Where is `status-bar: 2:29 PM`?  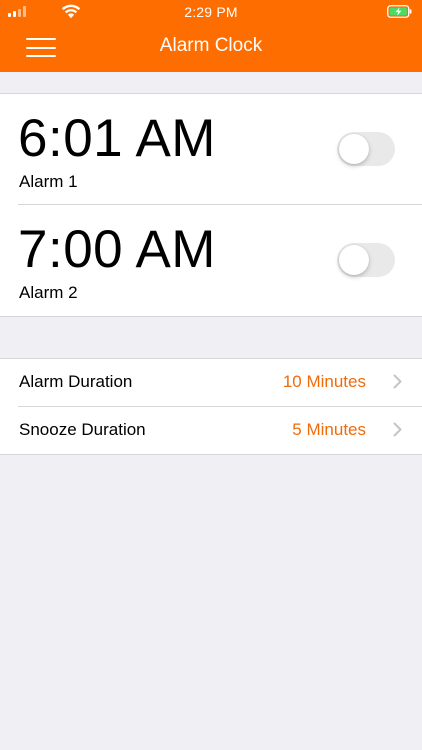
status-bar: 2:29 PM is located at coordinates (211, 12).